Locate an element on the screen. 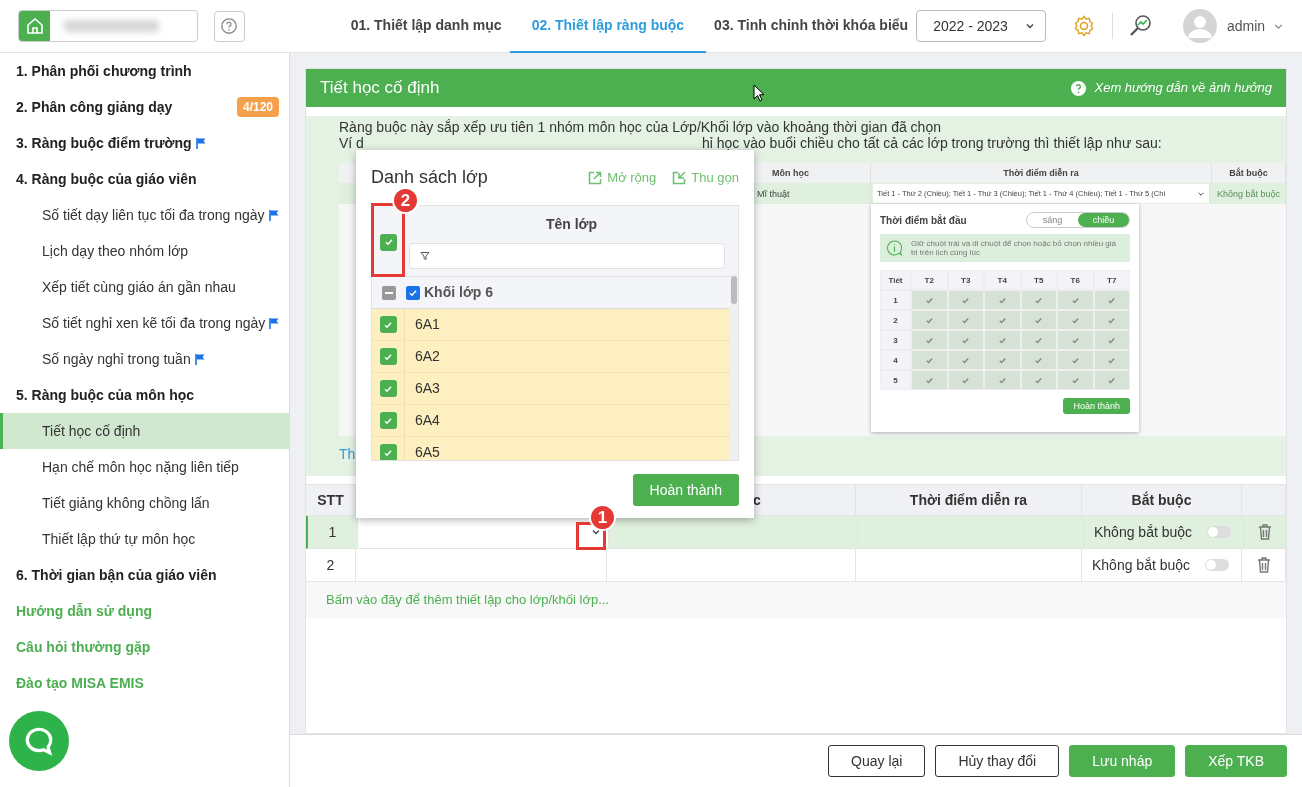 This screenshot has width=1302, height=787. sidebar-item: 6. Thời gian bận của giáo viên is located at coordinates (144, 575).